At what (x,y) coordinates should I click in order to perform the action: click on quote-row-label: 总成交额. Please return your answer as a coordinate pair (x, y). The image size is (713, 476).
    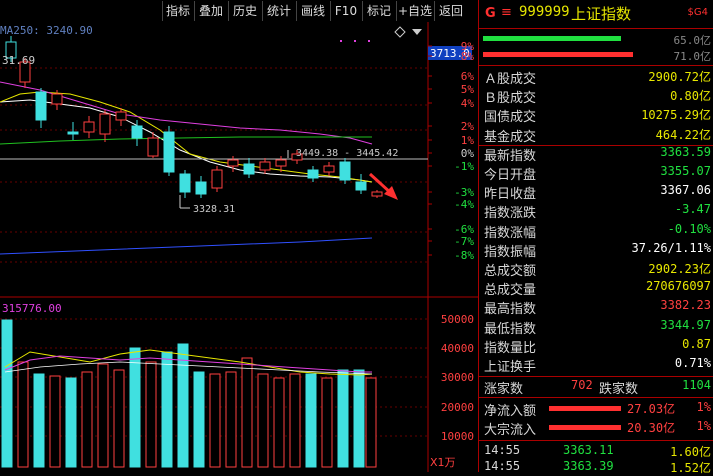
    Looking at the image, I should click on (510, 271).